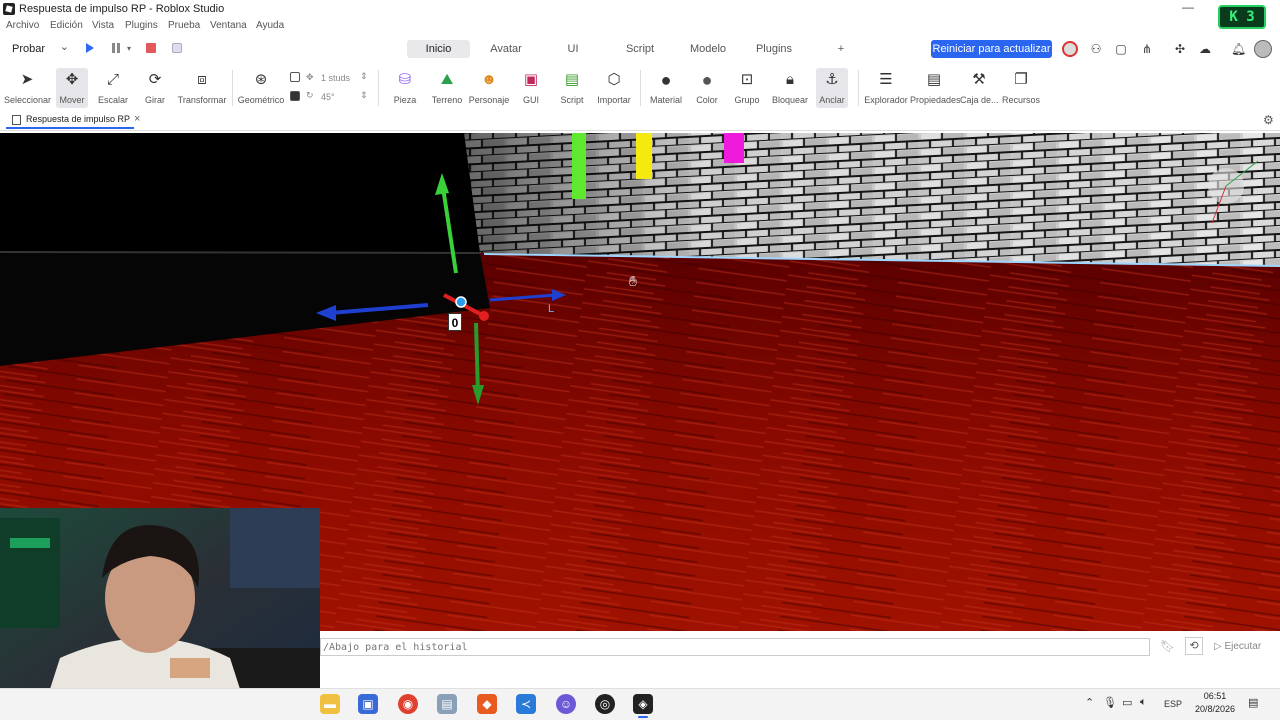  I want to click on tab-avatar: Avatar, so click(506, 49).